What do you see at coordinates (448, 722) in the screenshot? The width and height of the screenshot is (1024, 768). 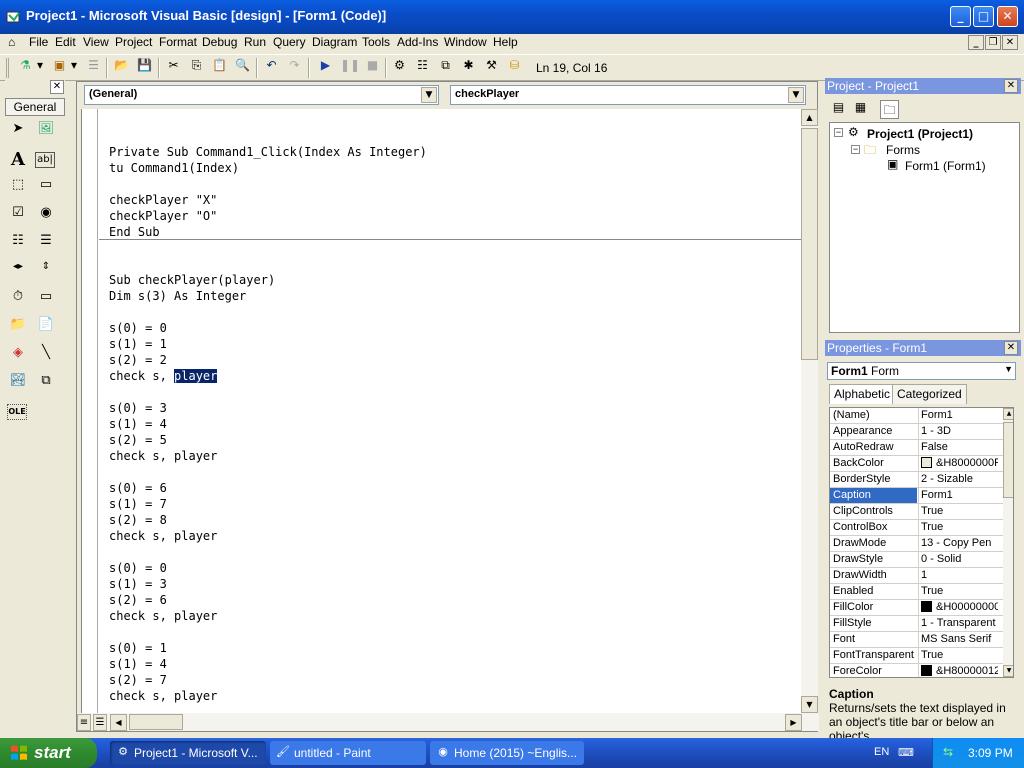 I see `code-horizontal-scrollbar: ≡ ☰ ◀ ▶` at bounding box center [448, 722].